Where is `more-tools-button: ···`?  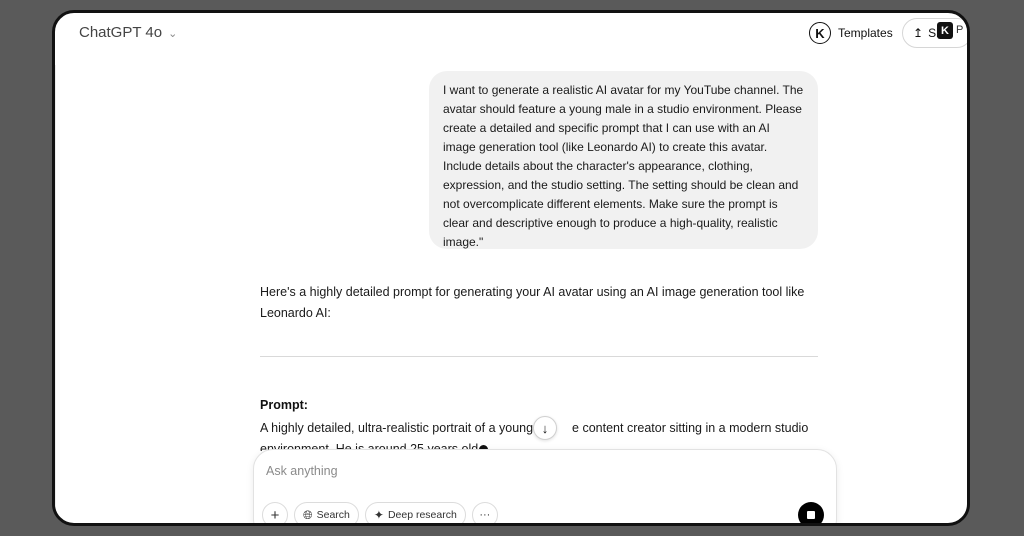
more-tools-button: ··· is located at coordinates (484, 512).